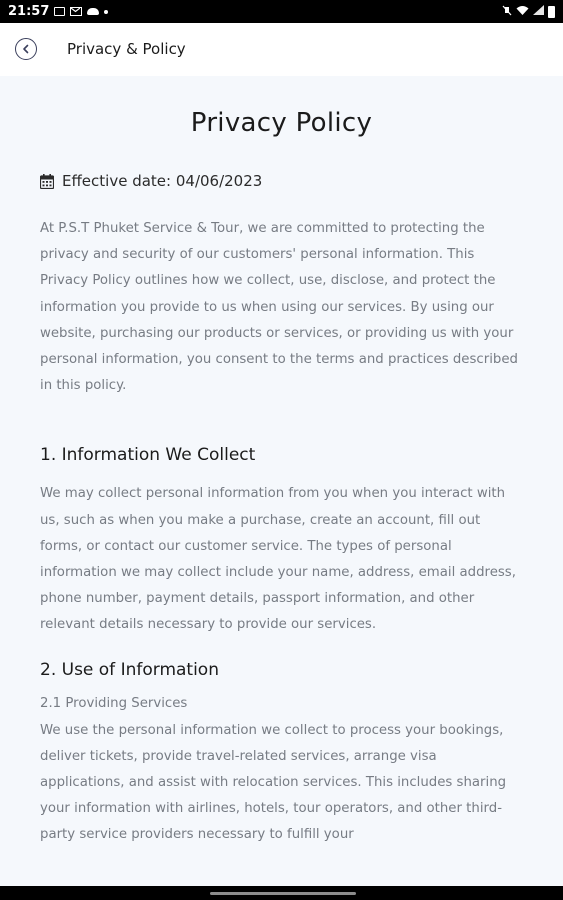 The width and height of the screenshot is (563, 900). Describe the element at coordinates (106, 11) in the screenshot. I see `more-notifications-dot-icon` at that location.